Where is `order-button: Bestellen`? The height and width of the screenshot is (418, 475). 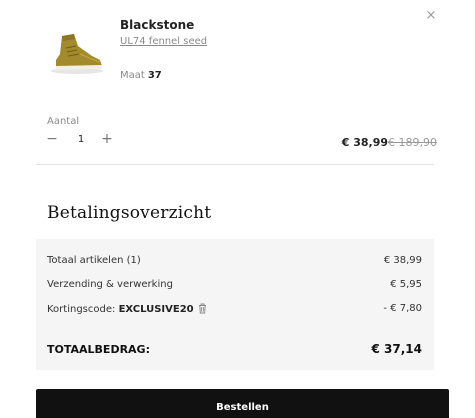 order-button: Bestellen is located at coordinates (242, 403).